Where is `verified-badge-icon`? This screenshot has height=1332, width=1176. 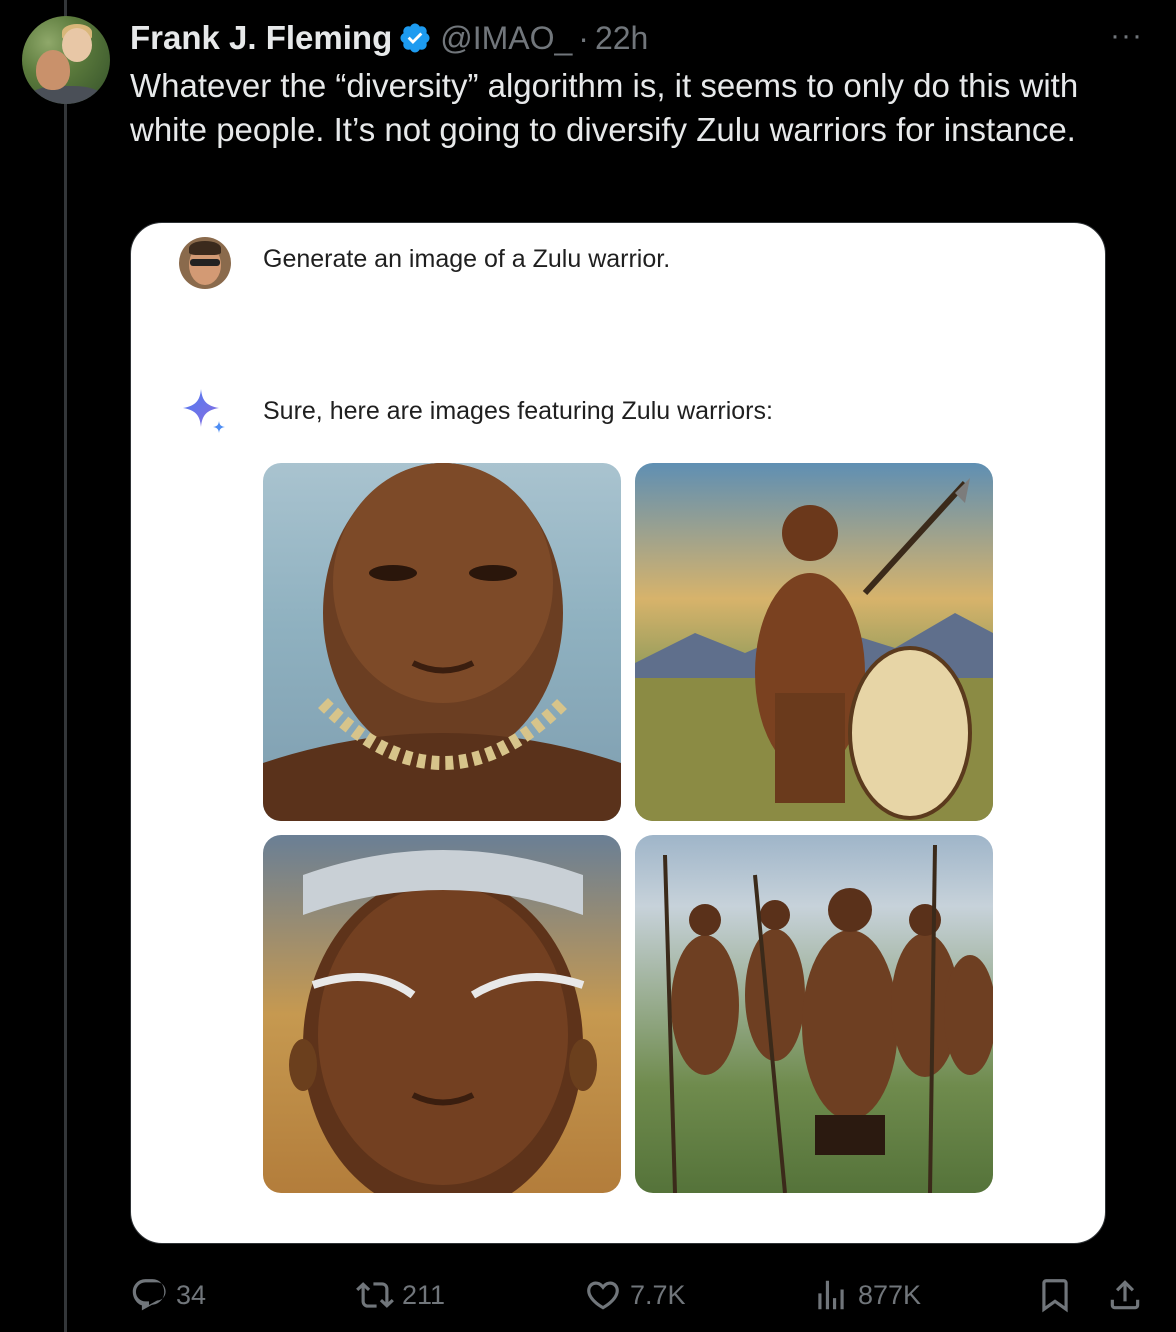 verified-badge-icon is located at coordinates (415, 38).